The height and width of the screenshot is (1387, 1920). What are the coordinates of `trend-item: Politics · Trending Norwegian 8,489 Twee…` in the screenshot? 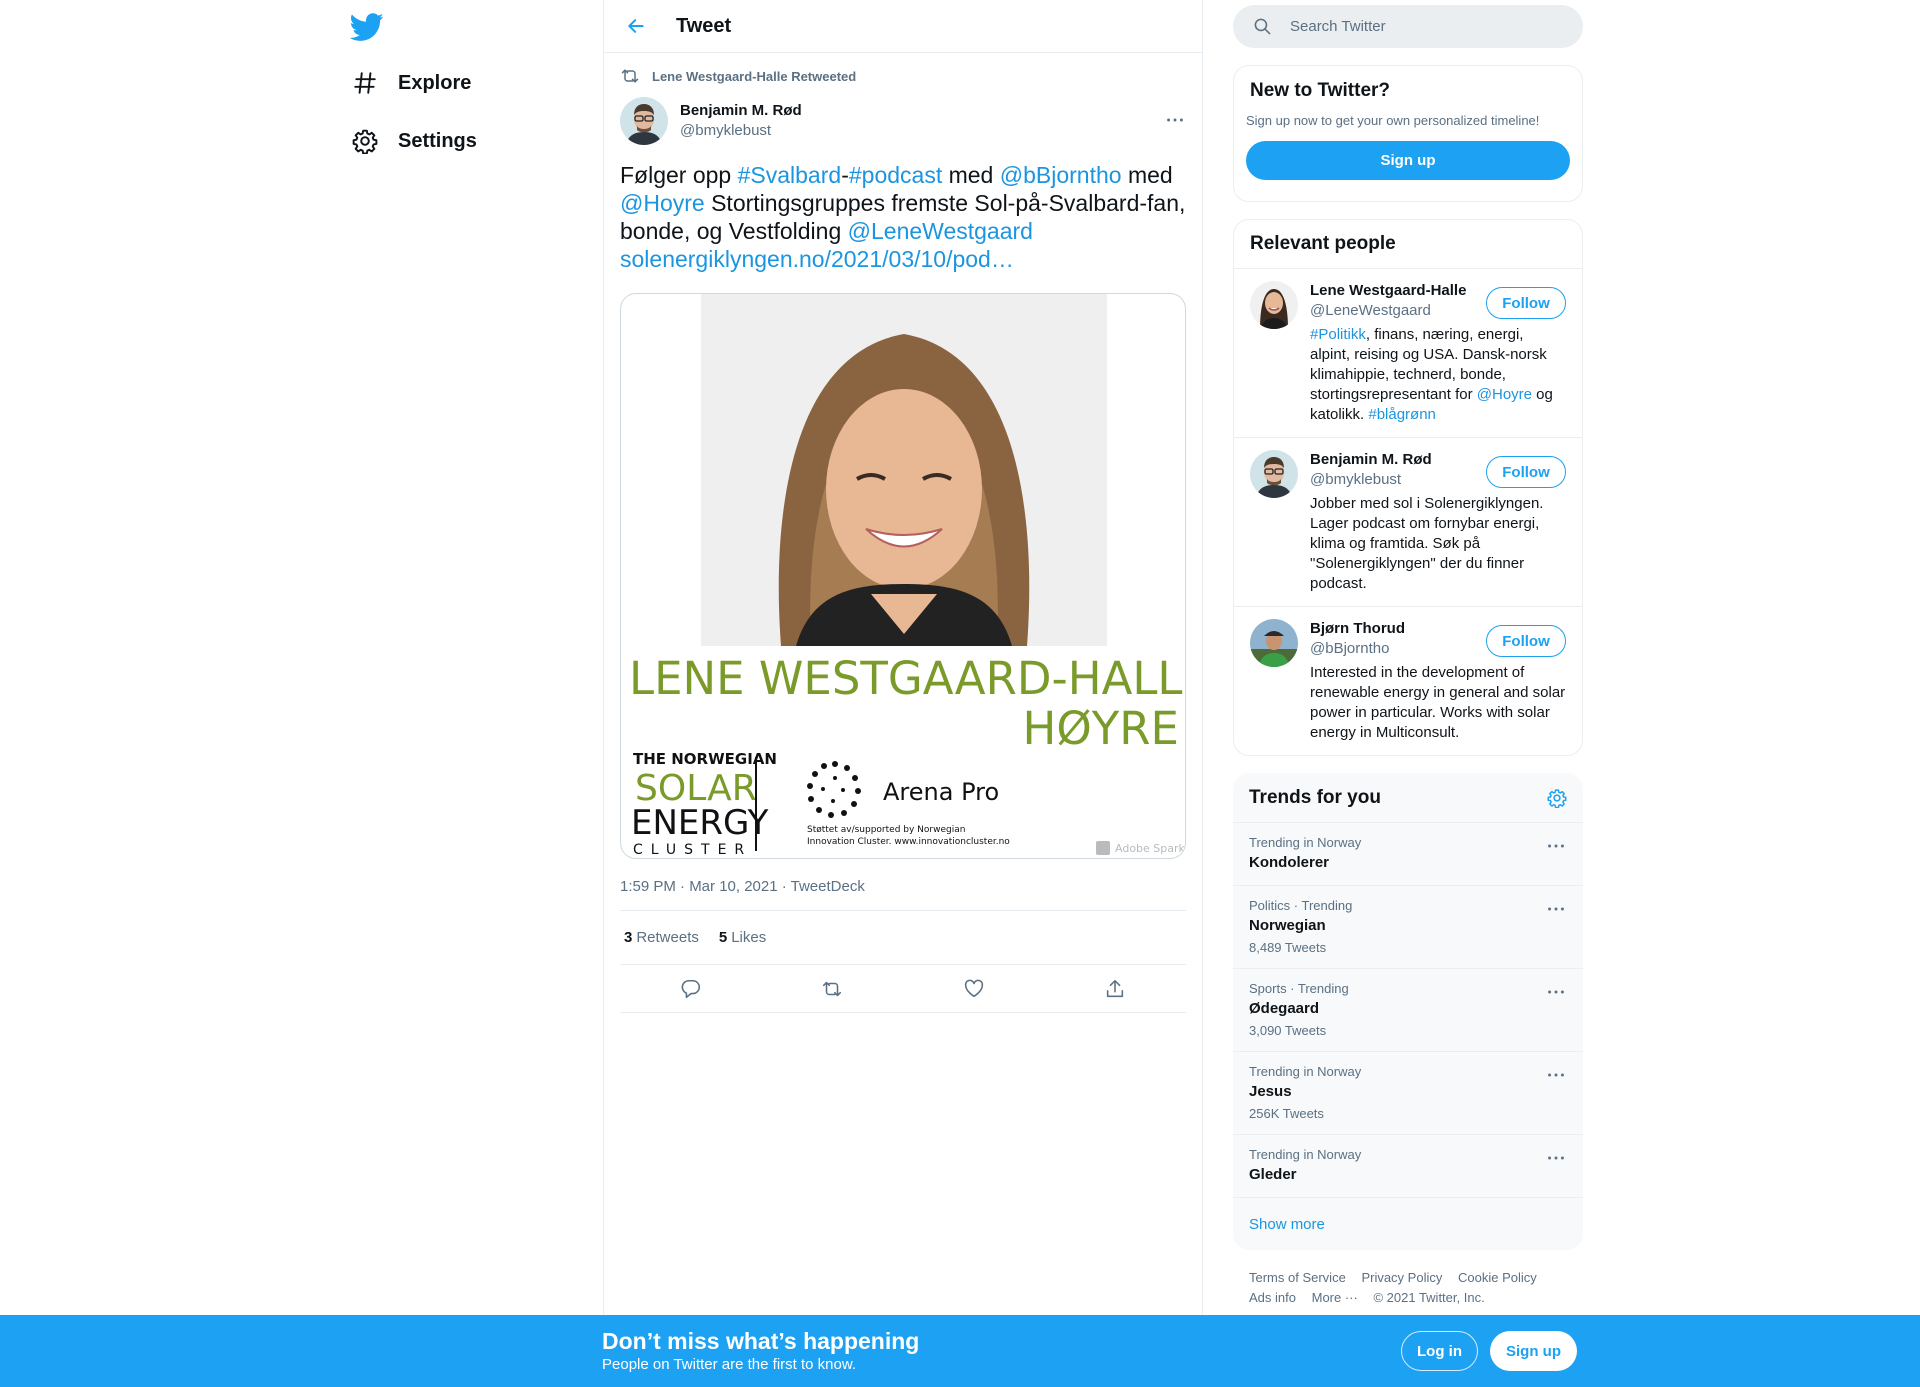 It's located at (1408, 927).